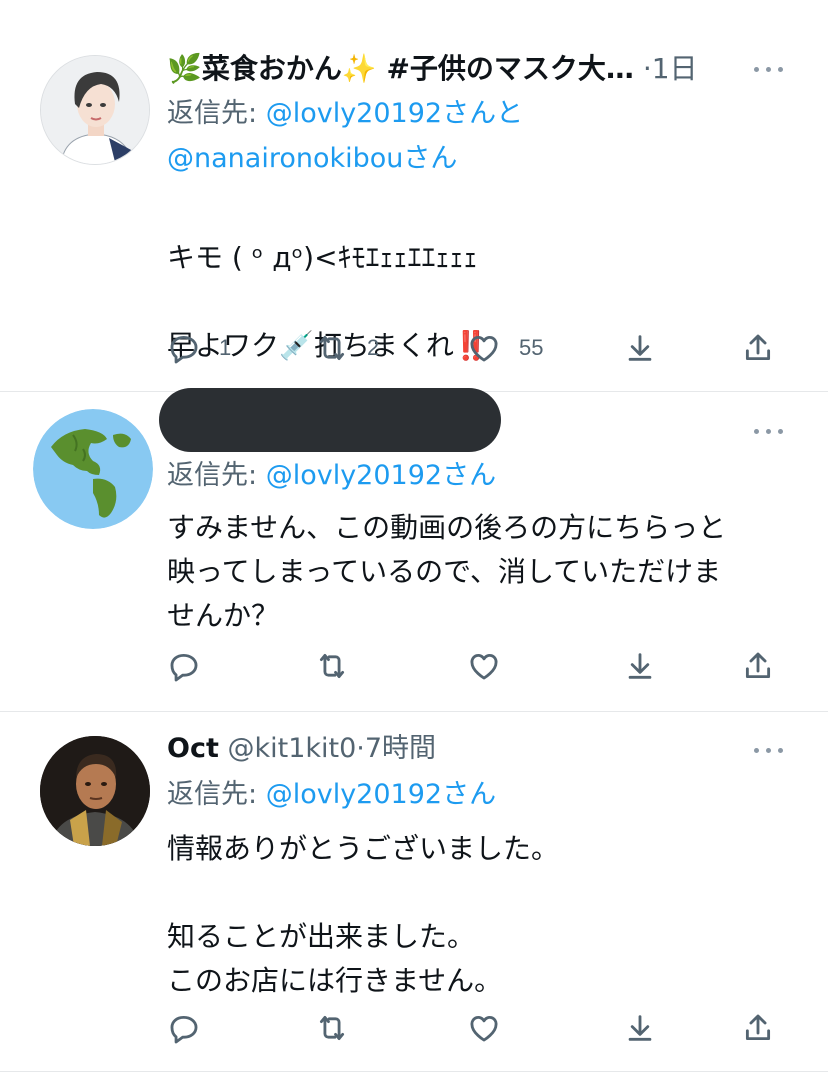  Describe the element at coordinates (347, 348) in the screenshot. I see `retweet-button: 2` at that location.